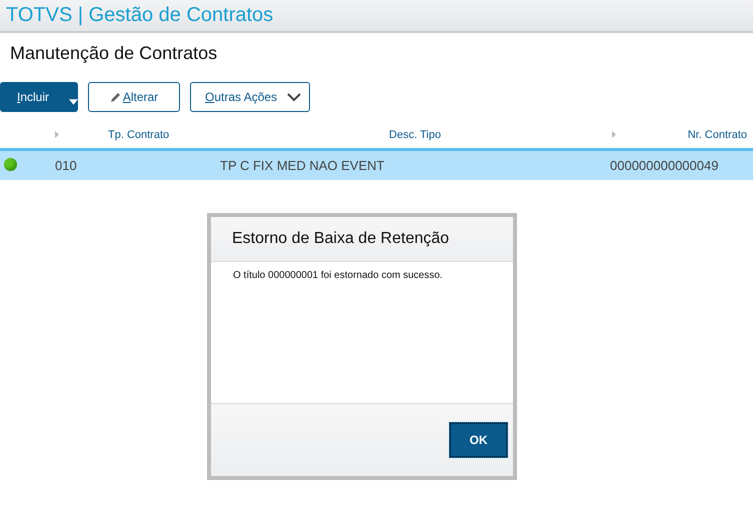  I want to click on pencil-icon, so click(115, 97).